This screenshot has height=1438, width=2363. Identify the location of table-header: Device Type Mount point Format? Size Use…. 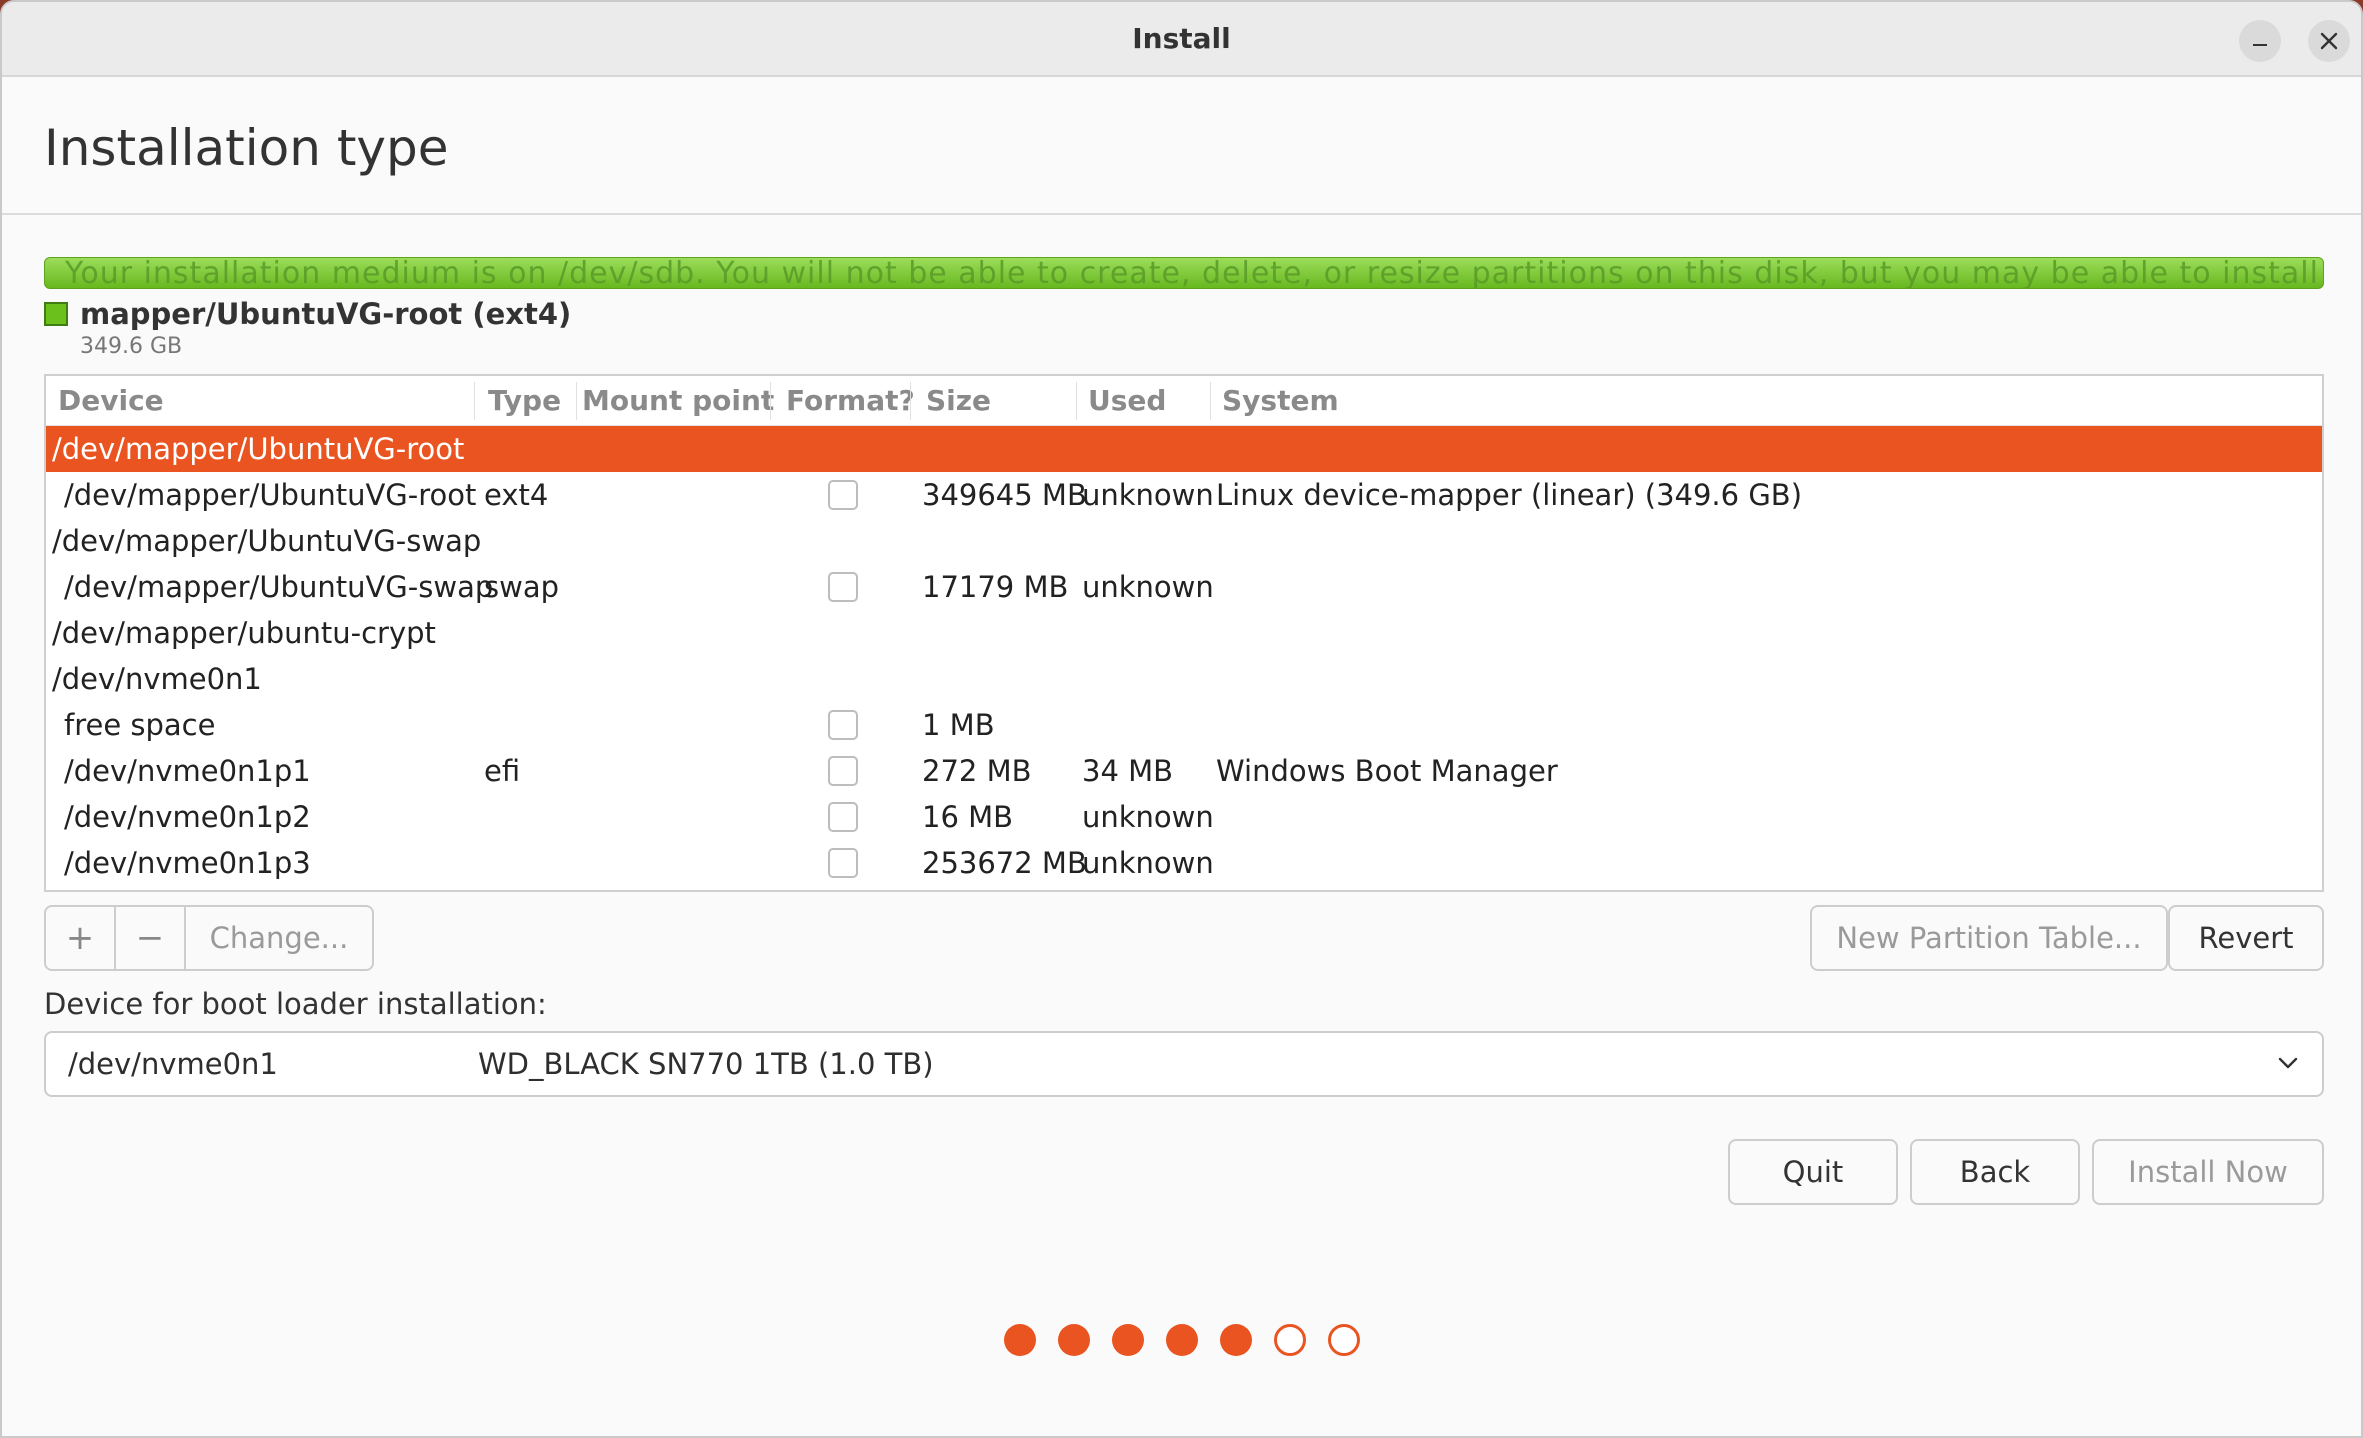
(1184, 401).